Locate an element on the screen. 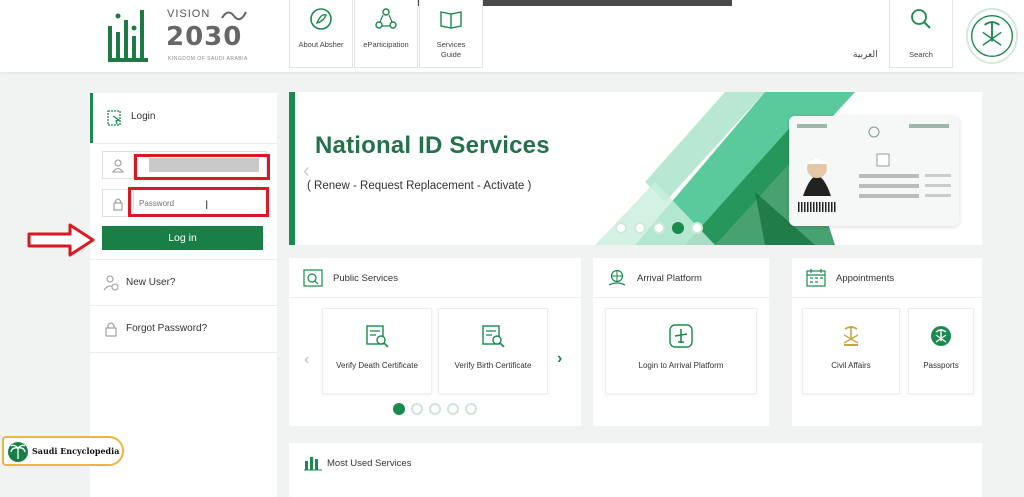 This screenshot has width=1024, height=497. password-highlight-box is located at coordinates (198, 202).